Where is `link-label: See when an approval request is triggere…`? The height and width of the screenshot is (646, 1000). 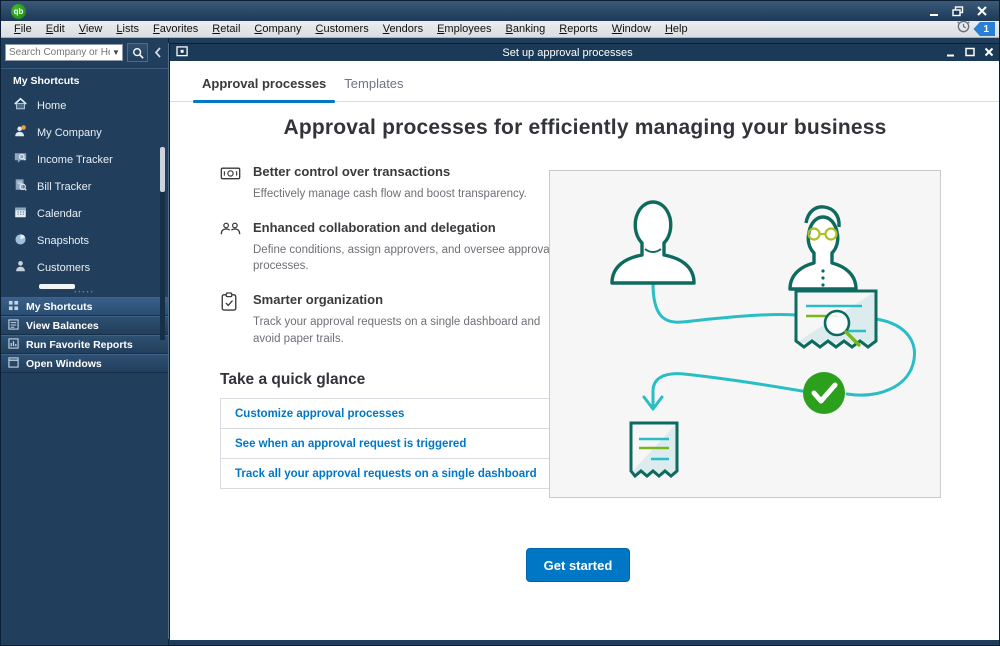 link-label: See when an approval request is triggere… is located at coordinates (351, 443).